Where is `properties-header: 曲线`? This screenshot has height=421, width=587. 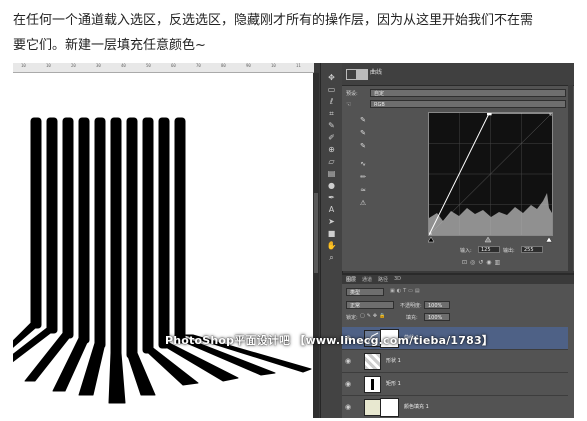 properties-header: 曲线 is located at coordinates (458, 74).